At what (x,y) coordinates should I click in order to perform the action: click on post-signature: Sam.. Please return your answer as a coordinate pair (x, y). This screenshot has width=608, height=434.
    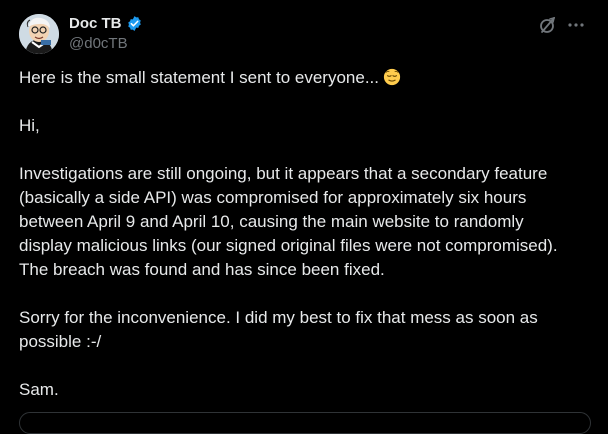
    Looking at the image, I should click on (39, 389).